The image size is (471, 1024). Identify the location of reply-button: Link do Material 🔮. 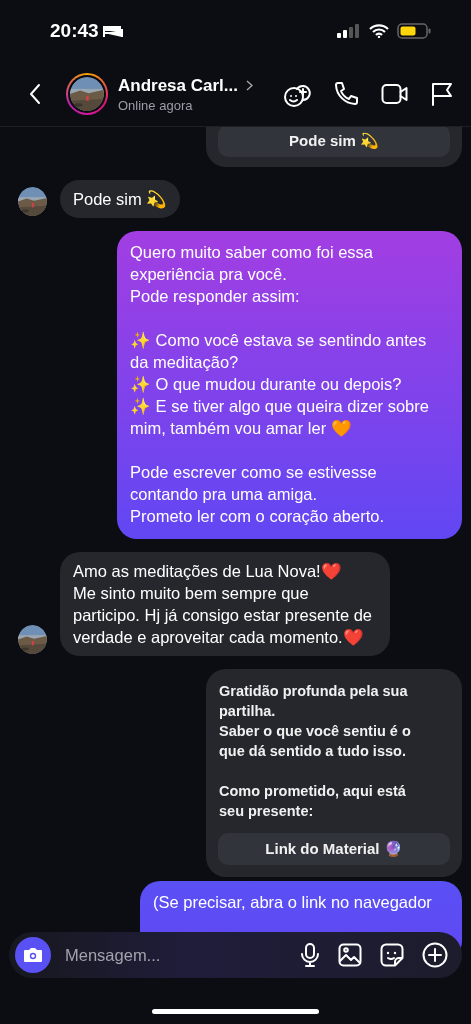
(334, 849).